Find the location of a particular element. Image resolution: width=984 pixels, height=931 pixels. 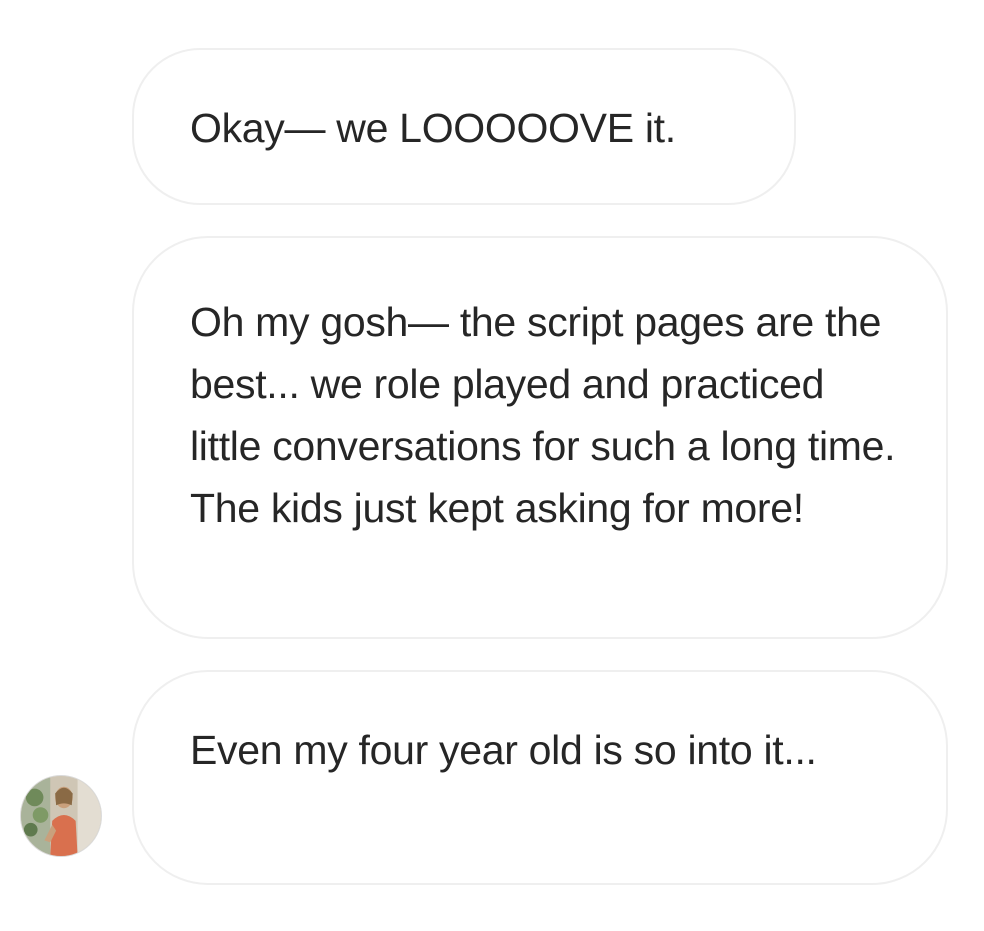

avatar-photo-icon is located at coordinates (61, 816).